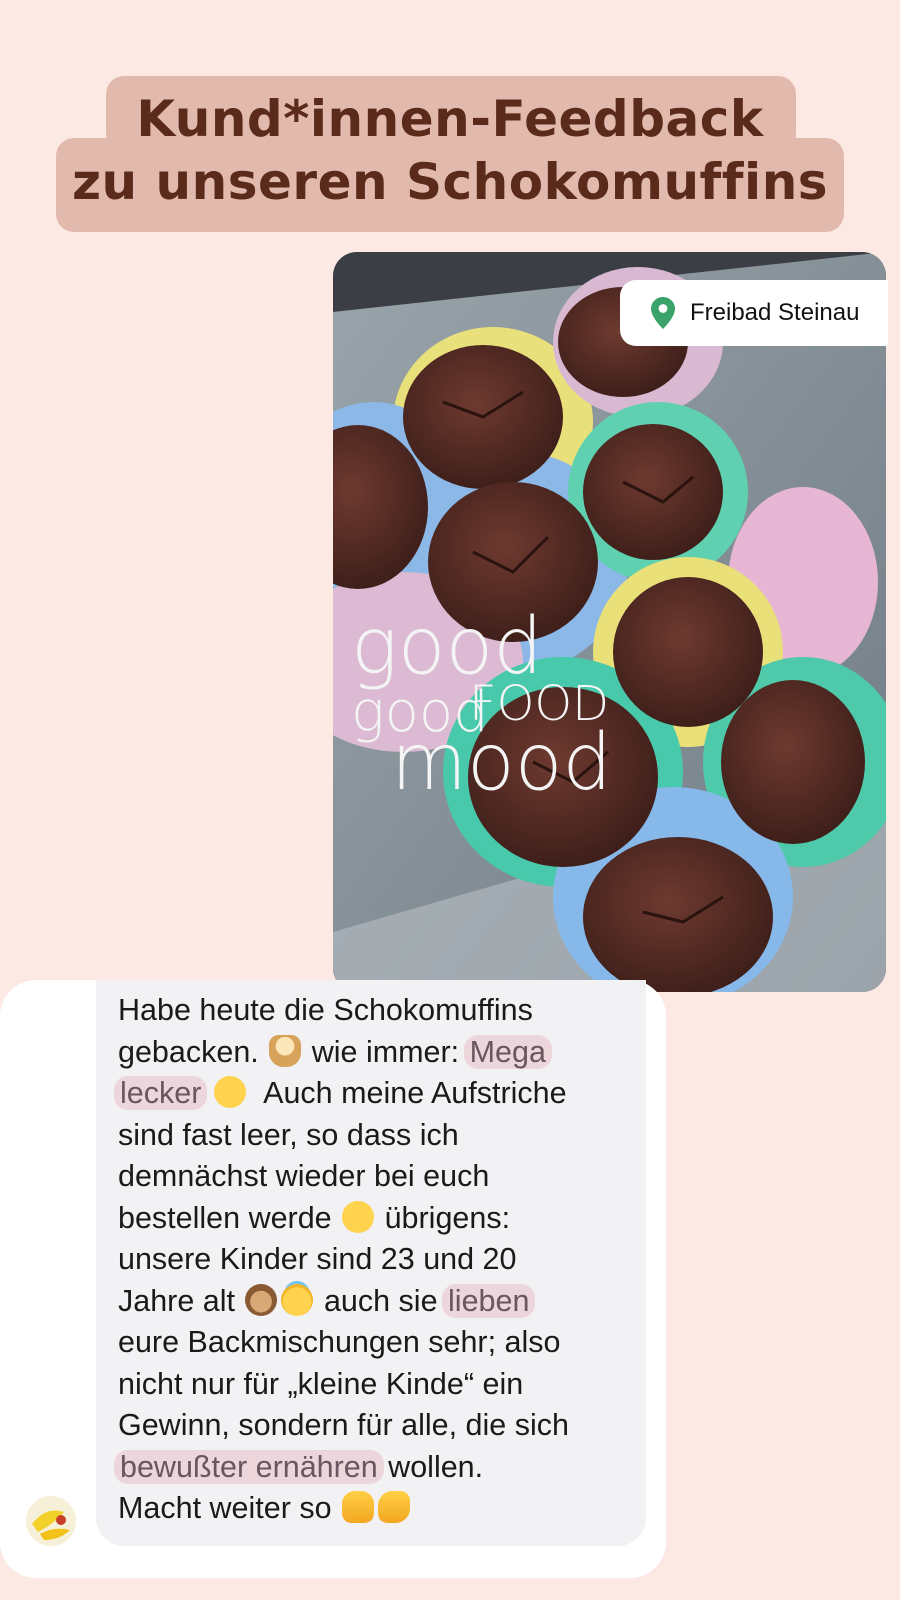 This screenshot has height=1600, width=900. I want to click on message-line: demnächst wieder bei euch, so click(378, 1177).